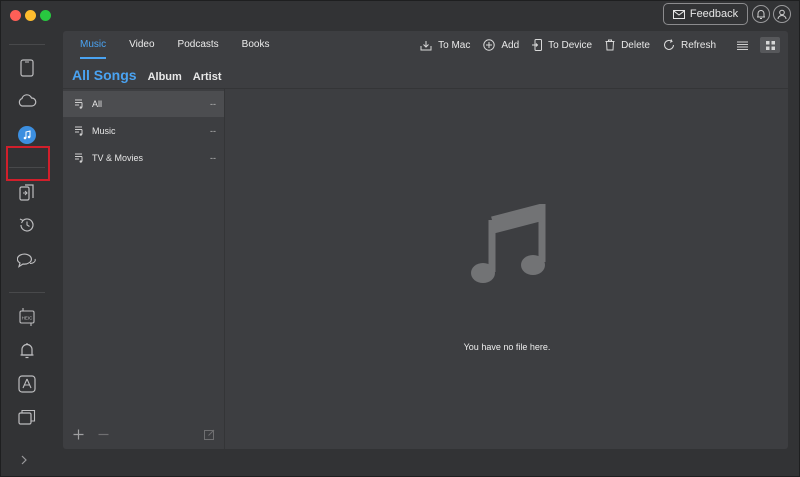  I want to click on notifications-button, so click(761, 14).